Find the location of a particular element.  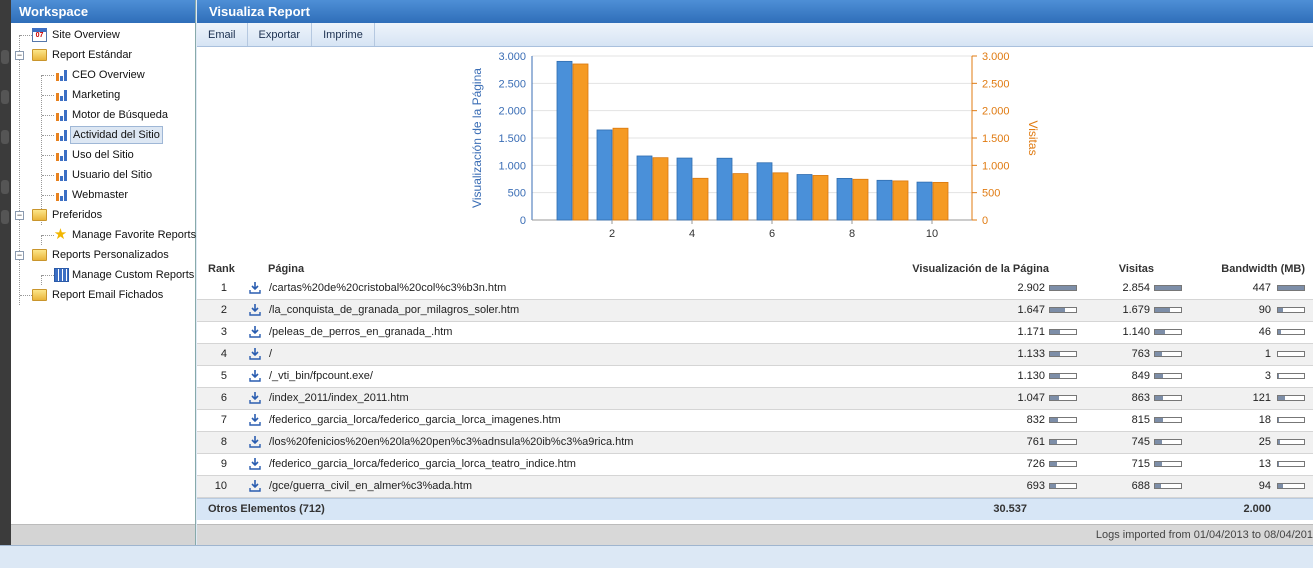

header-visits: Visitas is located at coordinates (1136, 269).